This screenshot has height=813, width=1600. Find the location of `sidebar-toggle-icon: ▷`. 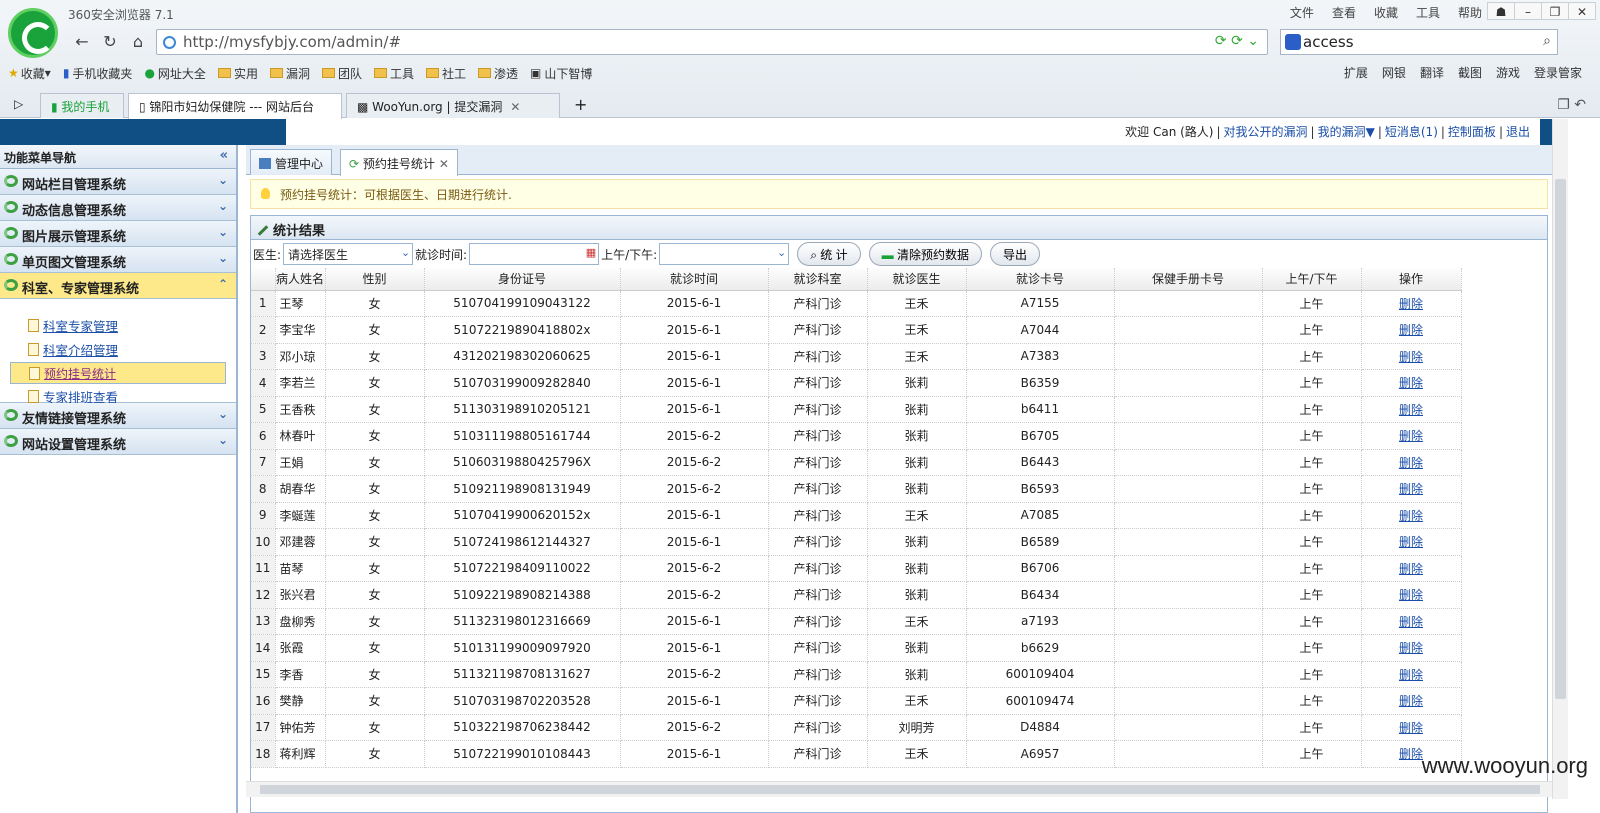

sidebar-toggle-icon: ▷ is located at coordinates (18, 104).